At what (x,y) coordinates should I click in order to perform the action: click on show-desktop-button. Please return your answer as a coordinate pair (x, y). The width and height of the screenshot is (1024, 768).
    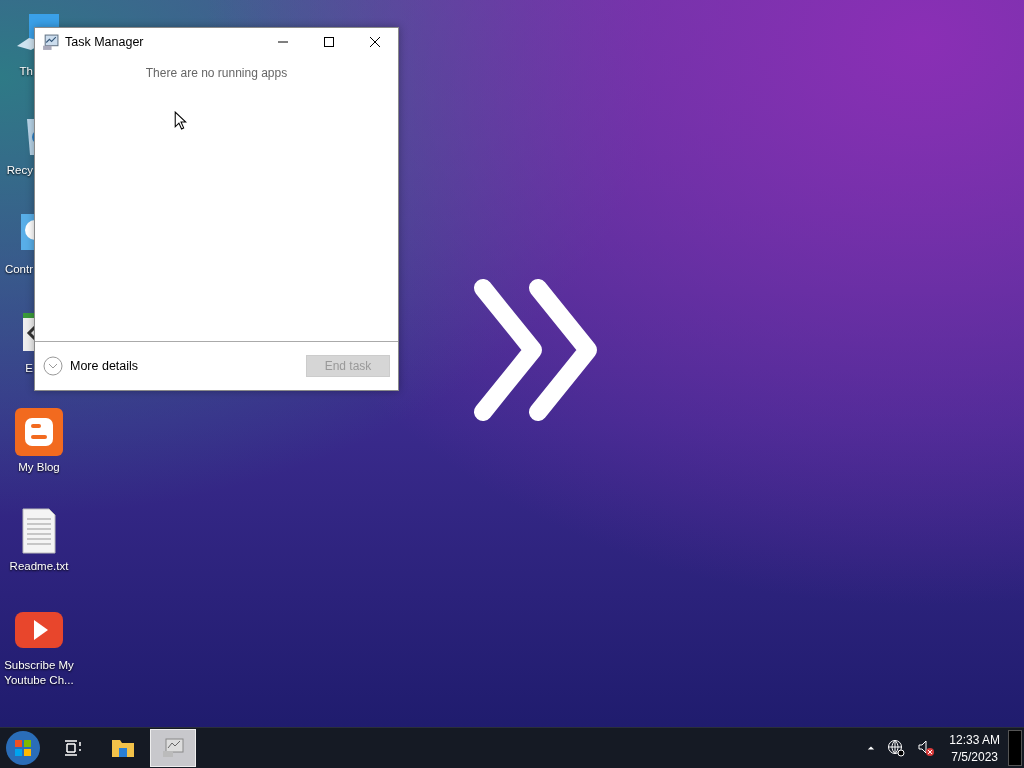
    Looking at the image, I should click on (1015, 748).